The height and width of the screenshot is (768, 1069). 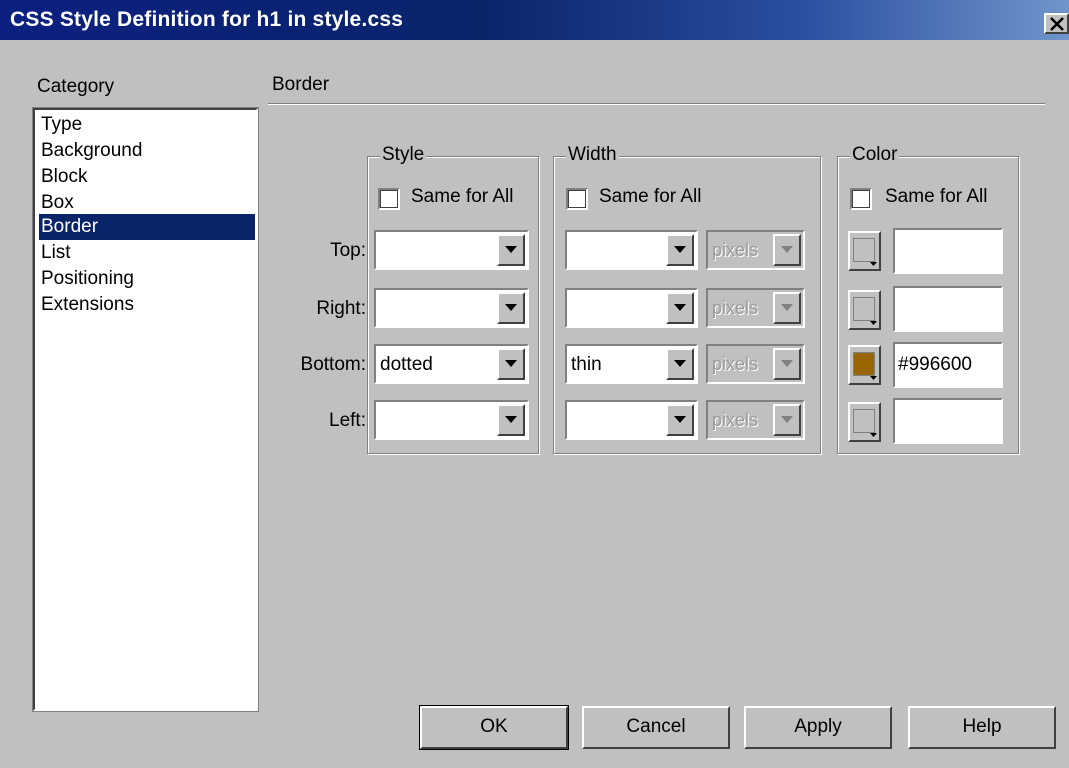 I want to click on category-item-box: Box, so click(x=147, y=203).